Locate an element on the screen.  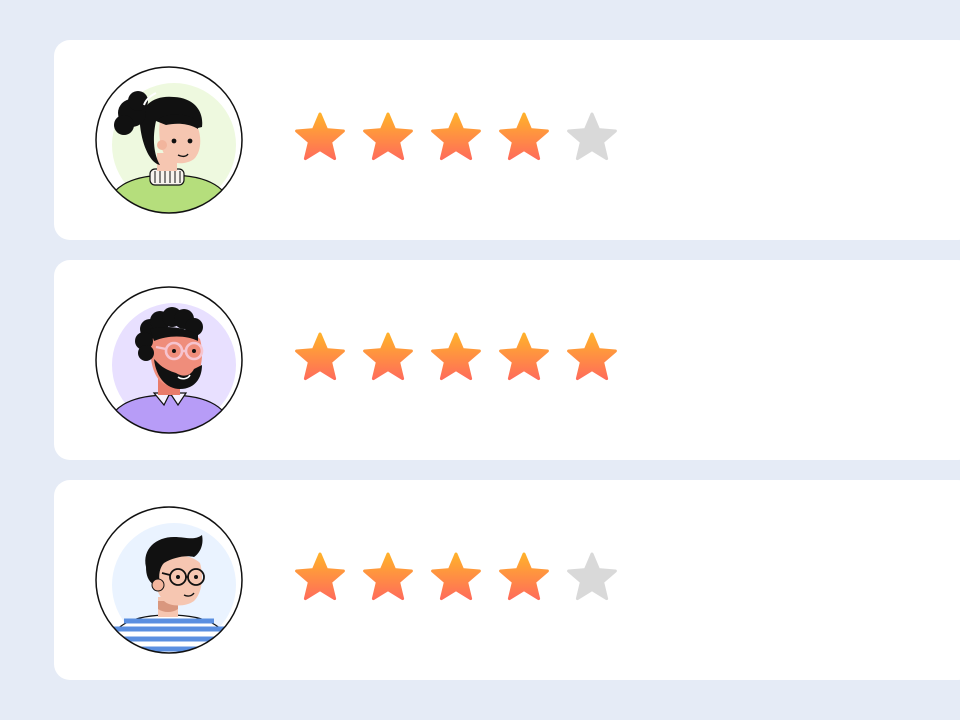
woman-with-bun-avatar is located at coordinates (169, 140).